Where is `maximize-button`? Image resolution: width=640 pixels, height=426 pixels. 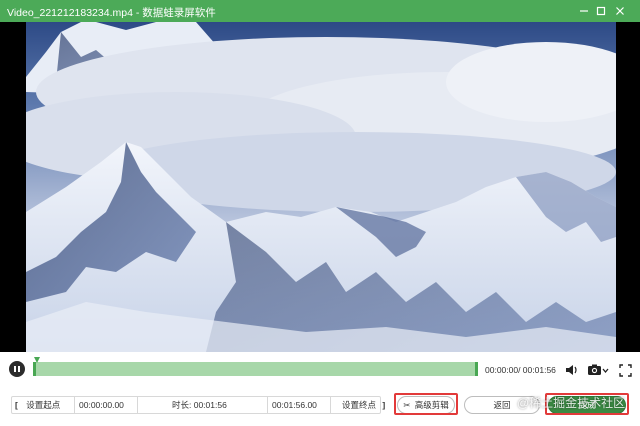
maximize-button is located at coordinates (601, 11).